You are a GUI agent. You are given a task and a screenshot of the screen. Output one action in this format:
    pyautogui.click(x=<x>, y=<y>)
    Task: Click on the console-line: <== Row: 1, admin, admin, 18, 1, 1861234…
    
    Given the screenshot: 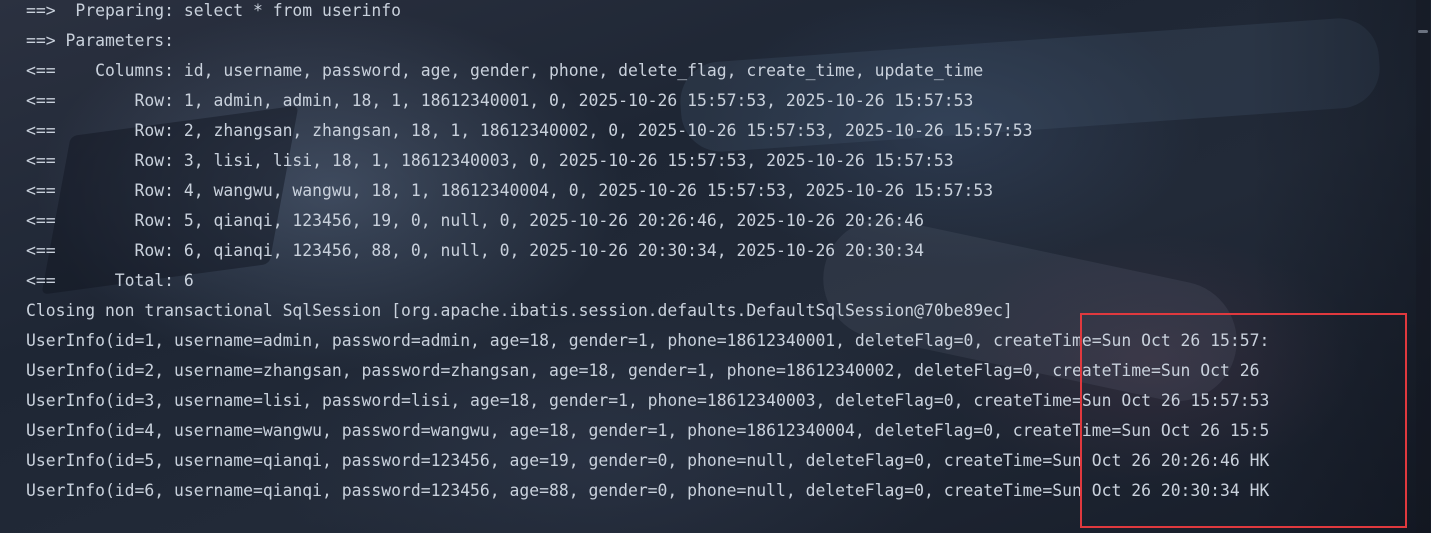 What is the action you would take?
    pyautogui.click(x=500, y=100)
    